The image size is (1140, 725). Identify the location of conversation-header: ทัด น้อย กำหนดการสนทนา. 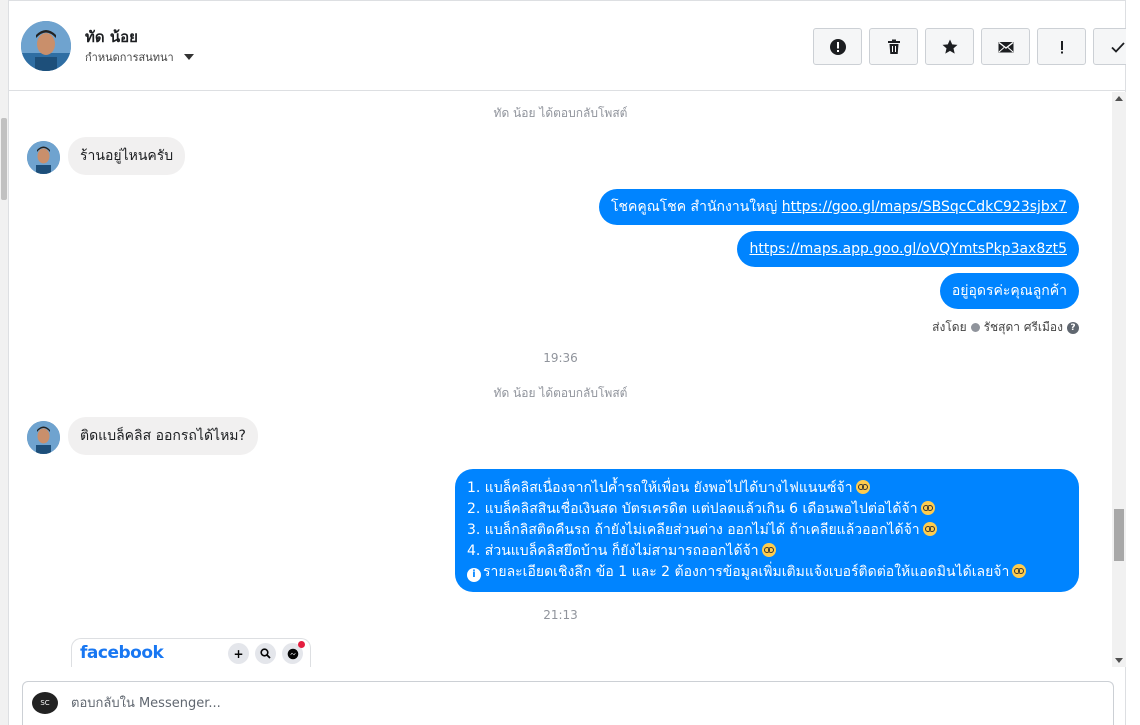
(574, 45).